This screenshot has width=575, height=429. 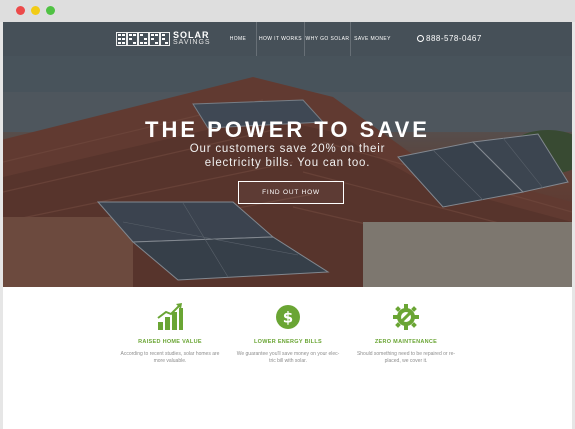 What do you see at coordinates (287, 163) in the screenshot?
I see `hero-subhead-line2: electricity bills. You can too.` at bounding box center [287, 163].